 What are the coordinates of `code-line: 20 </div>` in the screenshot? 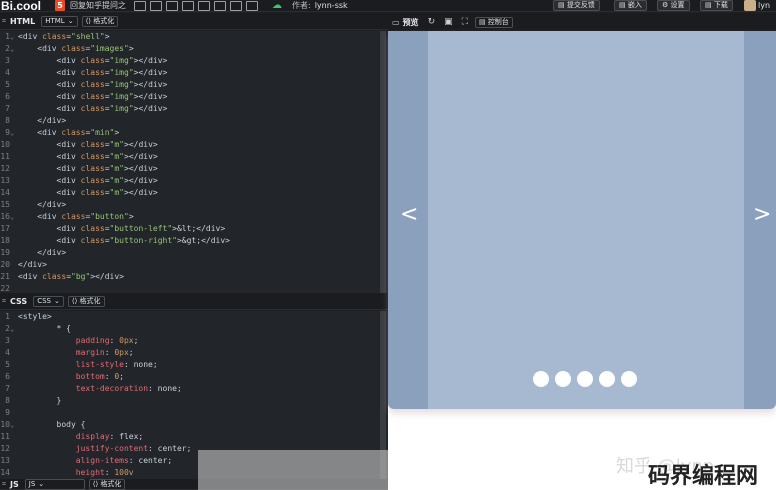 It's located at (190, 265).